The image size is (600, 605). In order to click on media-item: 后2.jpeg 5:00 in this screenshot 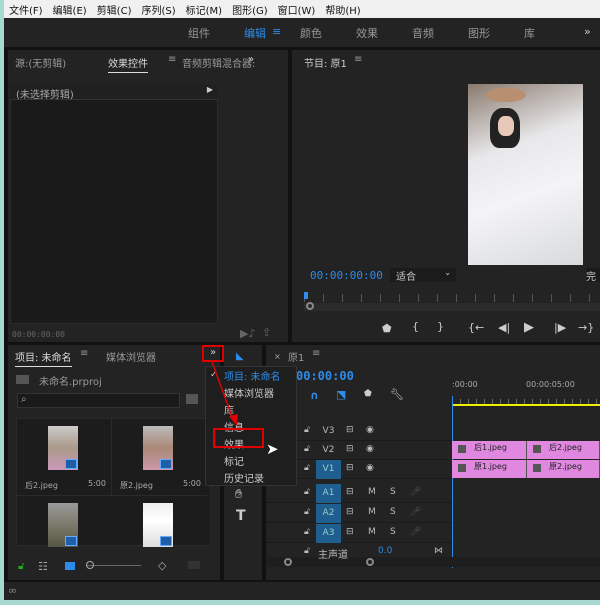, I will do `click(64, 457)`.